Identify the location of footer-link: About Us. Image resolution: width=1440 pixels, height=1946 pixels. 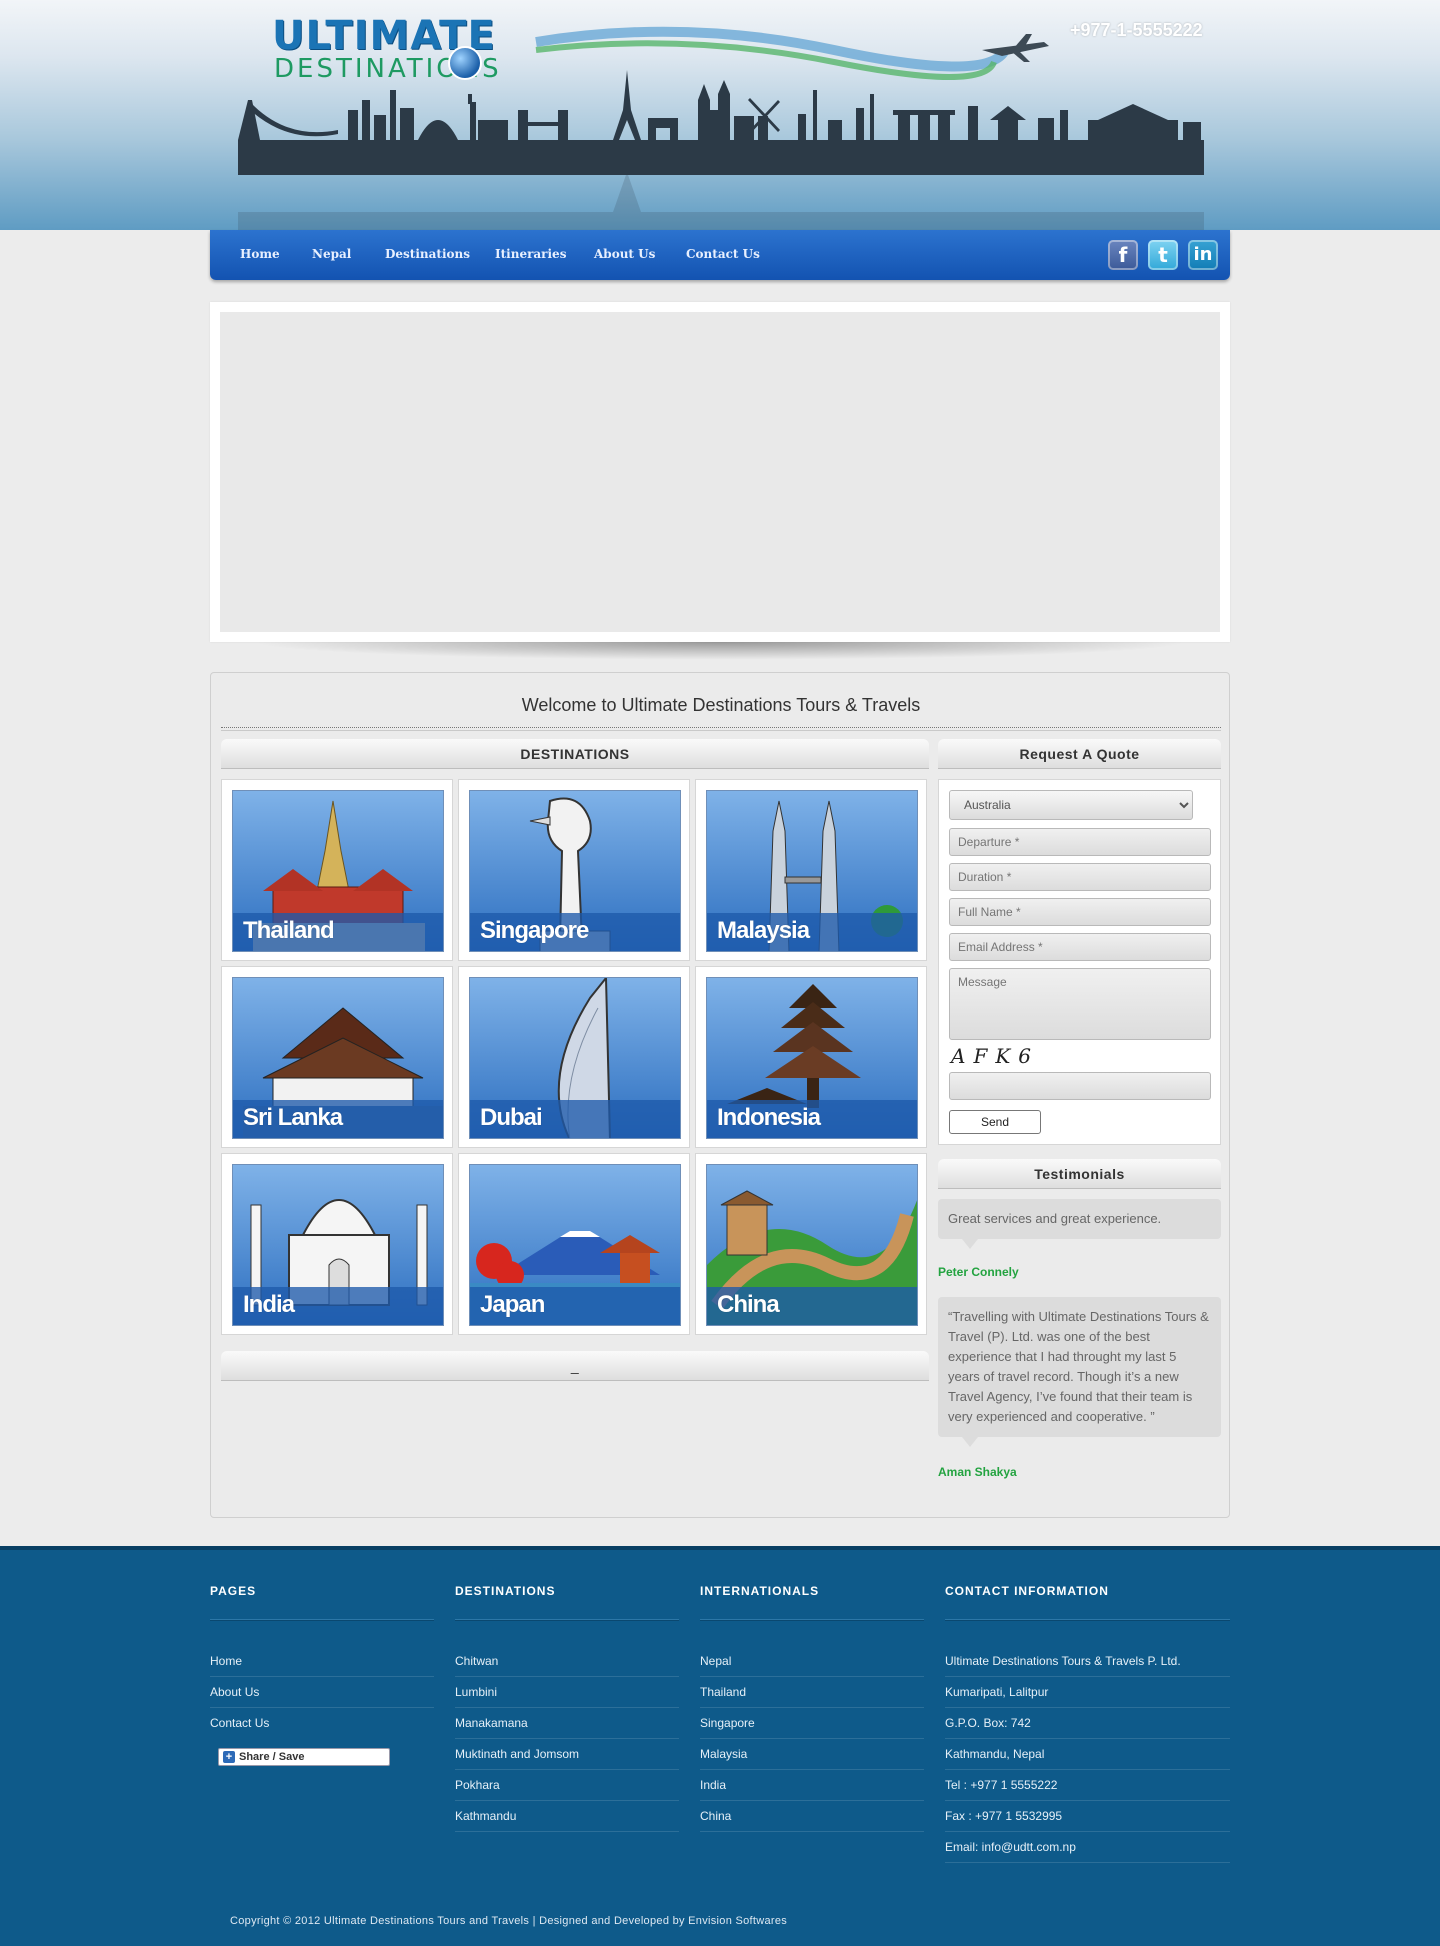
(322, 1692).